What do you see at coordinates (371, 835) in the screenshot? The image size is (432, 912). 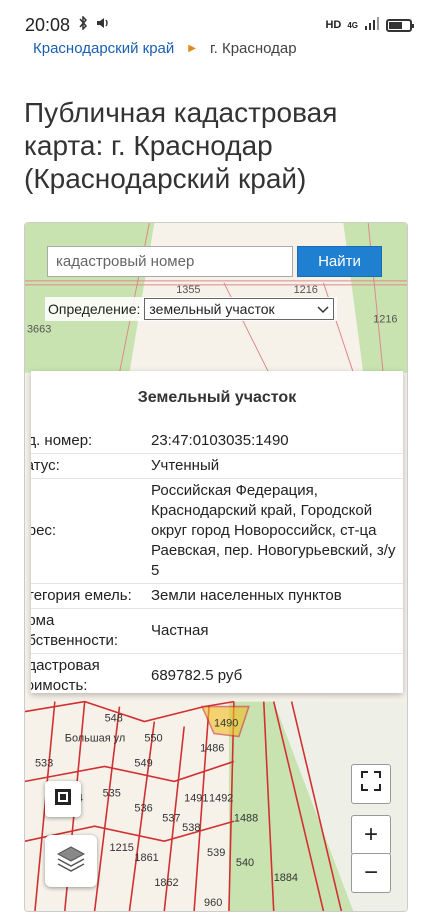 I see `zoom-in-button: +` at bounding box center [371, 835].